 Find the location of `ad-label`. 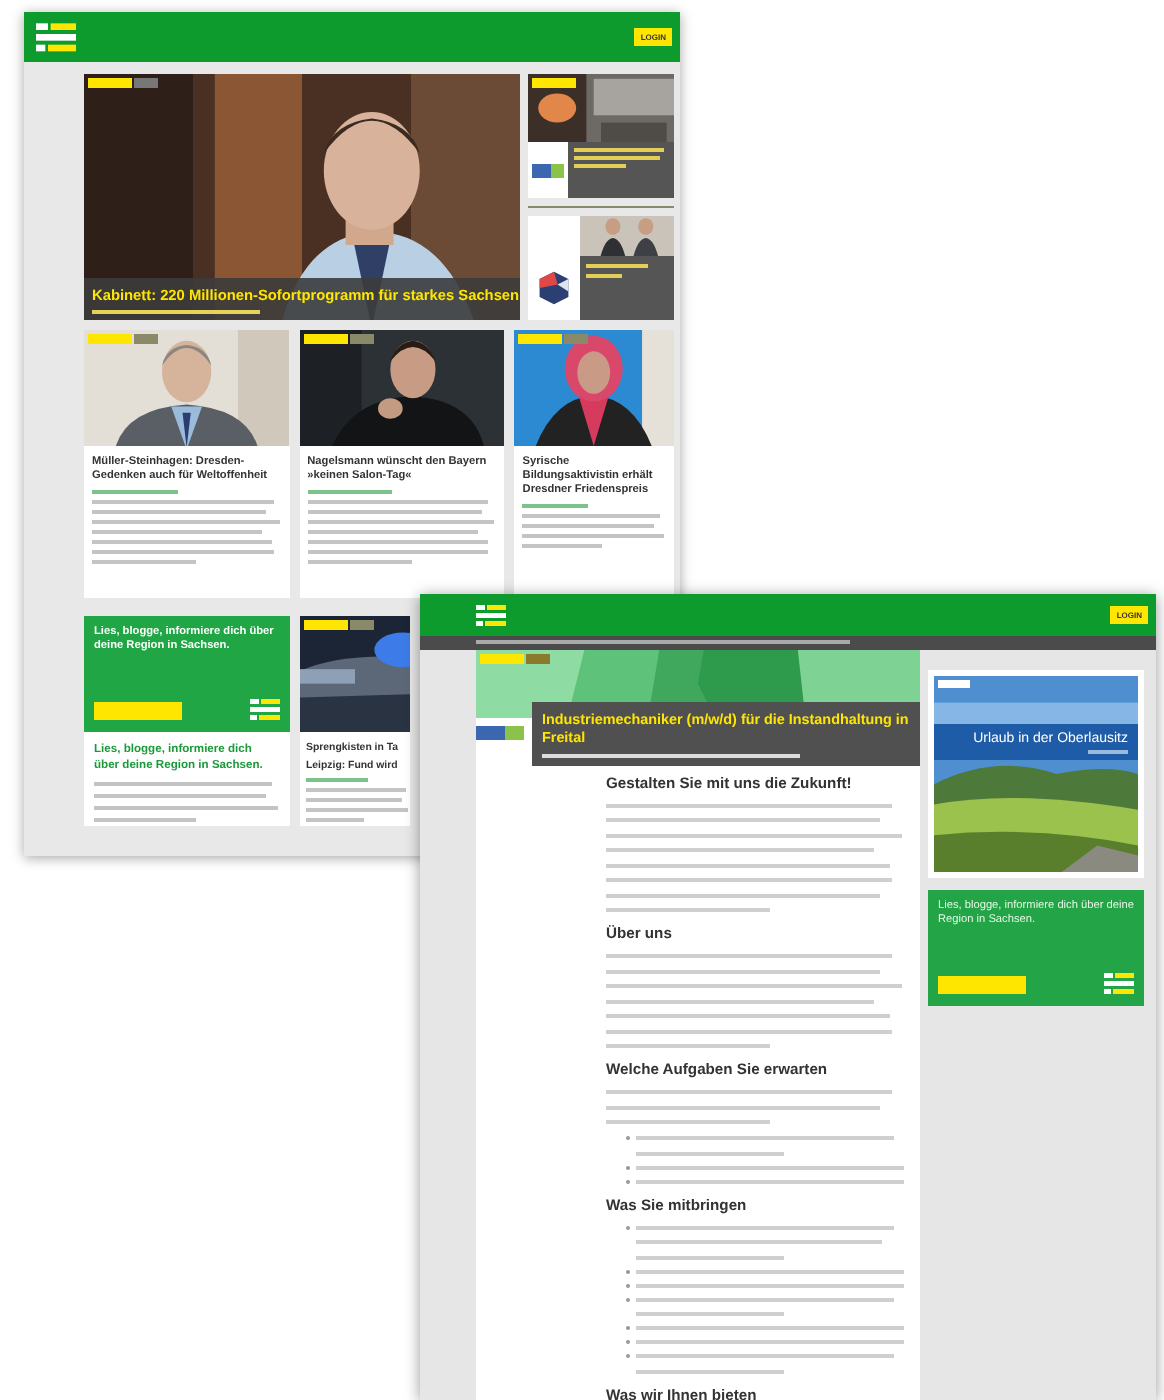

ad-label is located at coordinates (954, 684).